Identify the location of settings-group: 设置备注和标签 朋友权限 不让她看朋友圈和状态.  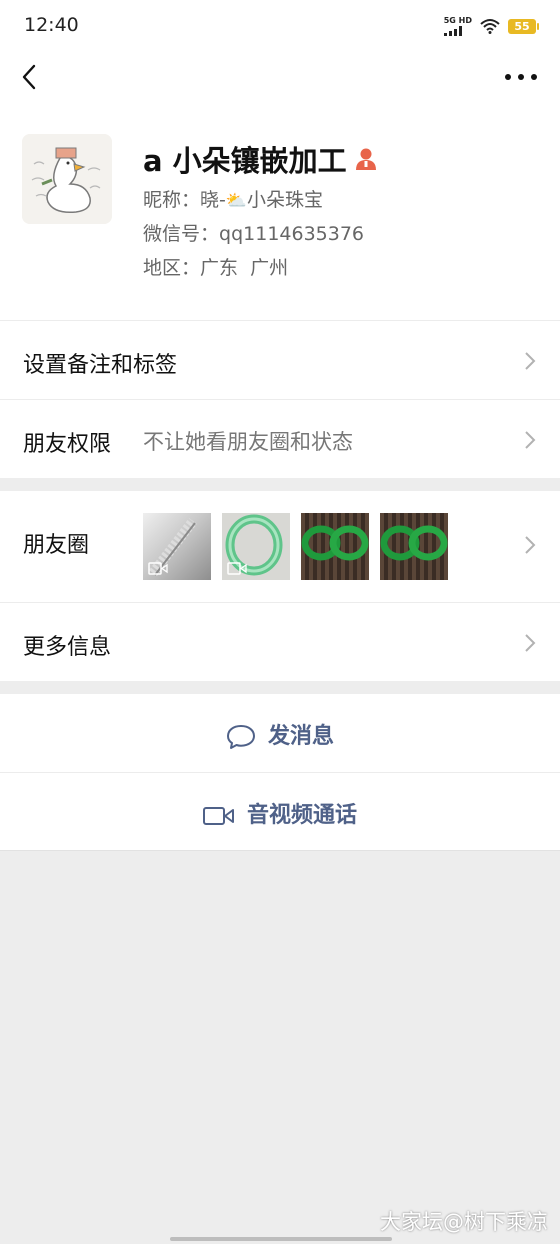
(280, 399).